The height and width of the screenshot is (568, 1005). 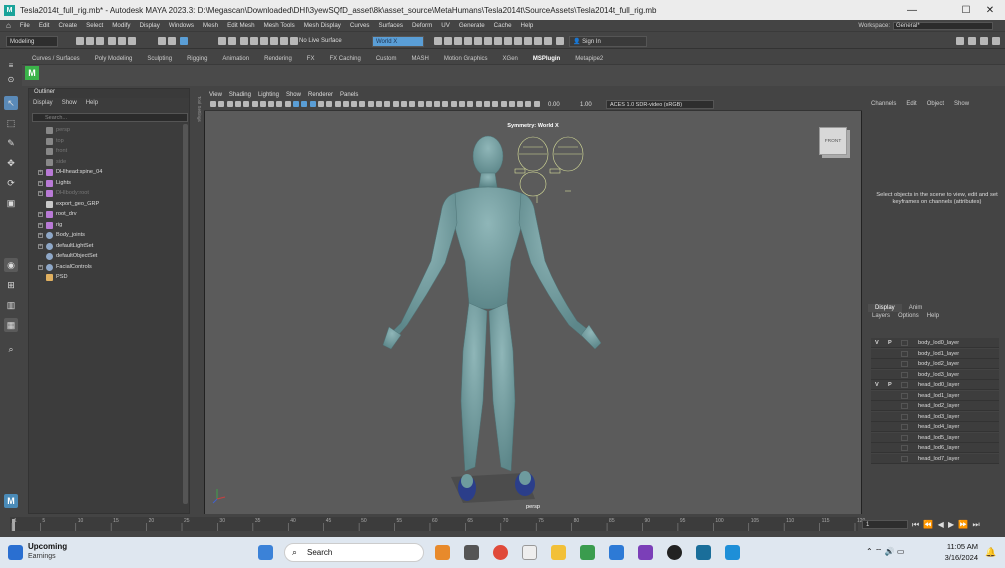 I want to click on menu-generate: Generate, so click(x=472, y=25).